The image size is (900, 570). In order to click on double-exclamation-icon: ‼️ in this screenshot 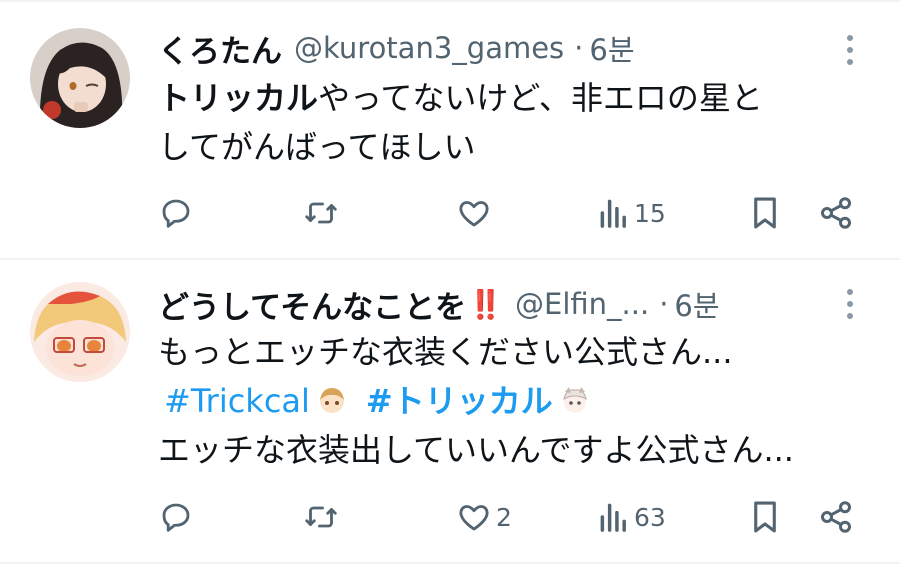, I will do `click(486, 304)`.